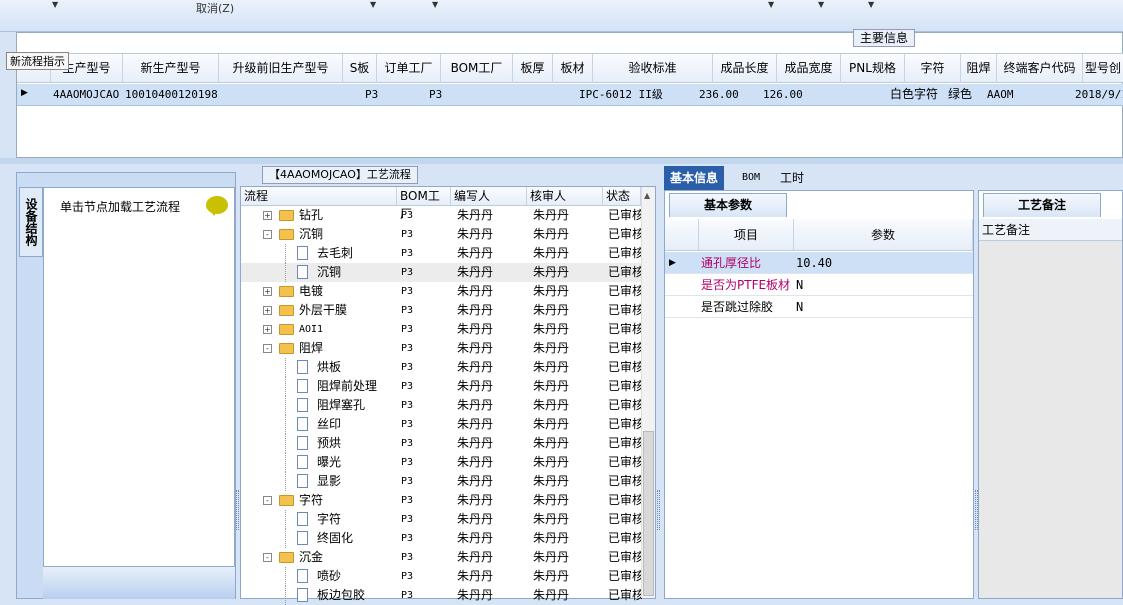 The width and height of the screenshot is (1123, 605). What do you see at coordinates (441, 443) in the screenshot?
I see `flow-row: 预烘 P3 朱丹丹 朱丹丹 已审核` at bounding box center [441, 443].